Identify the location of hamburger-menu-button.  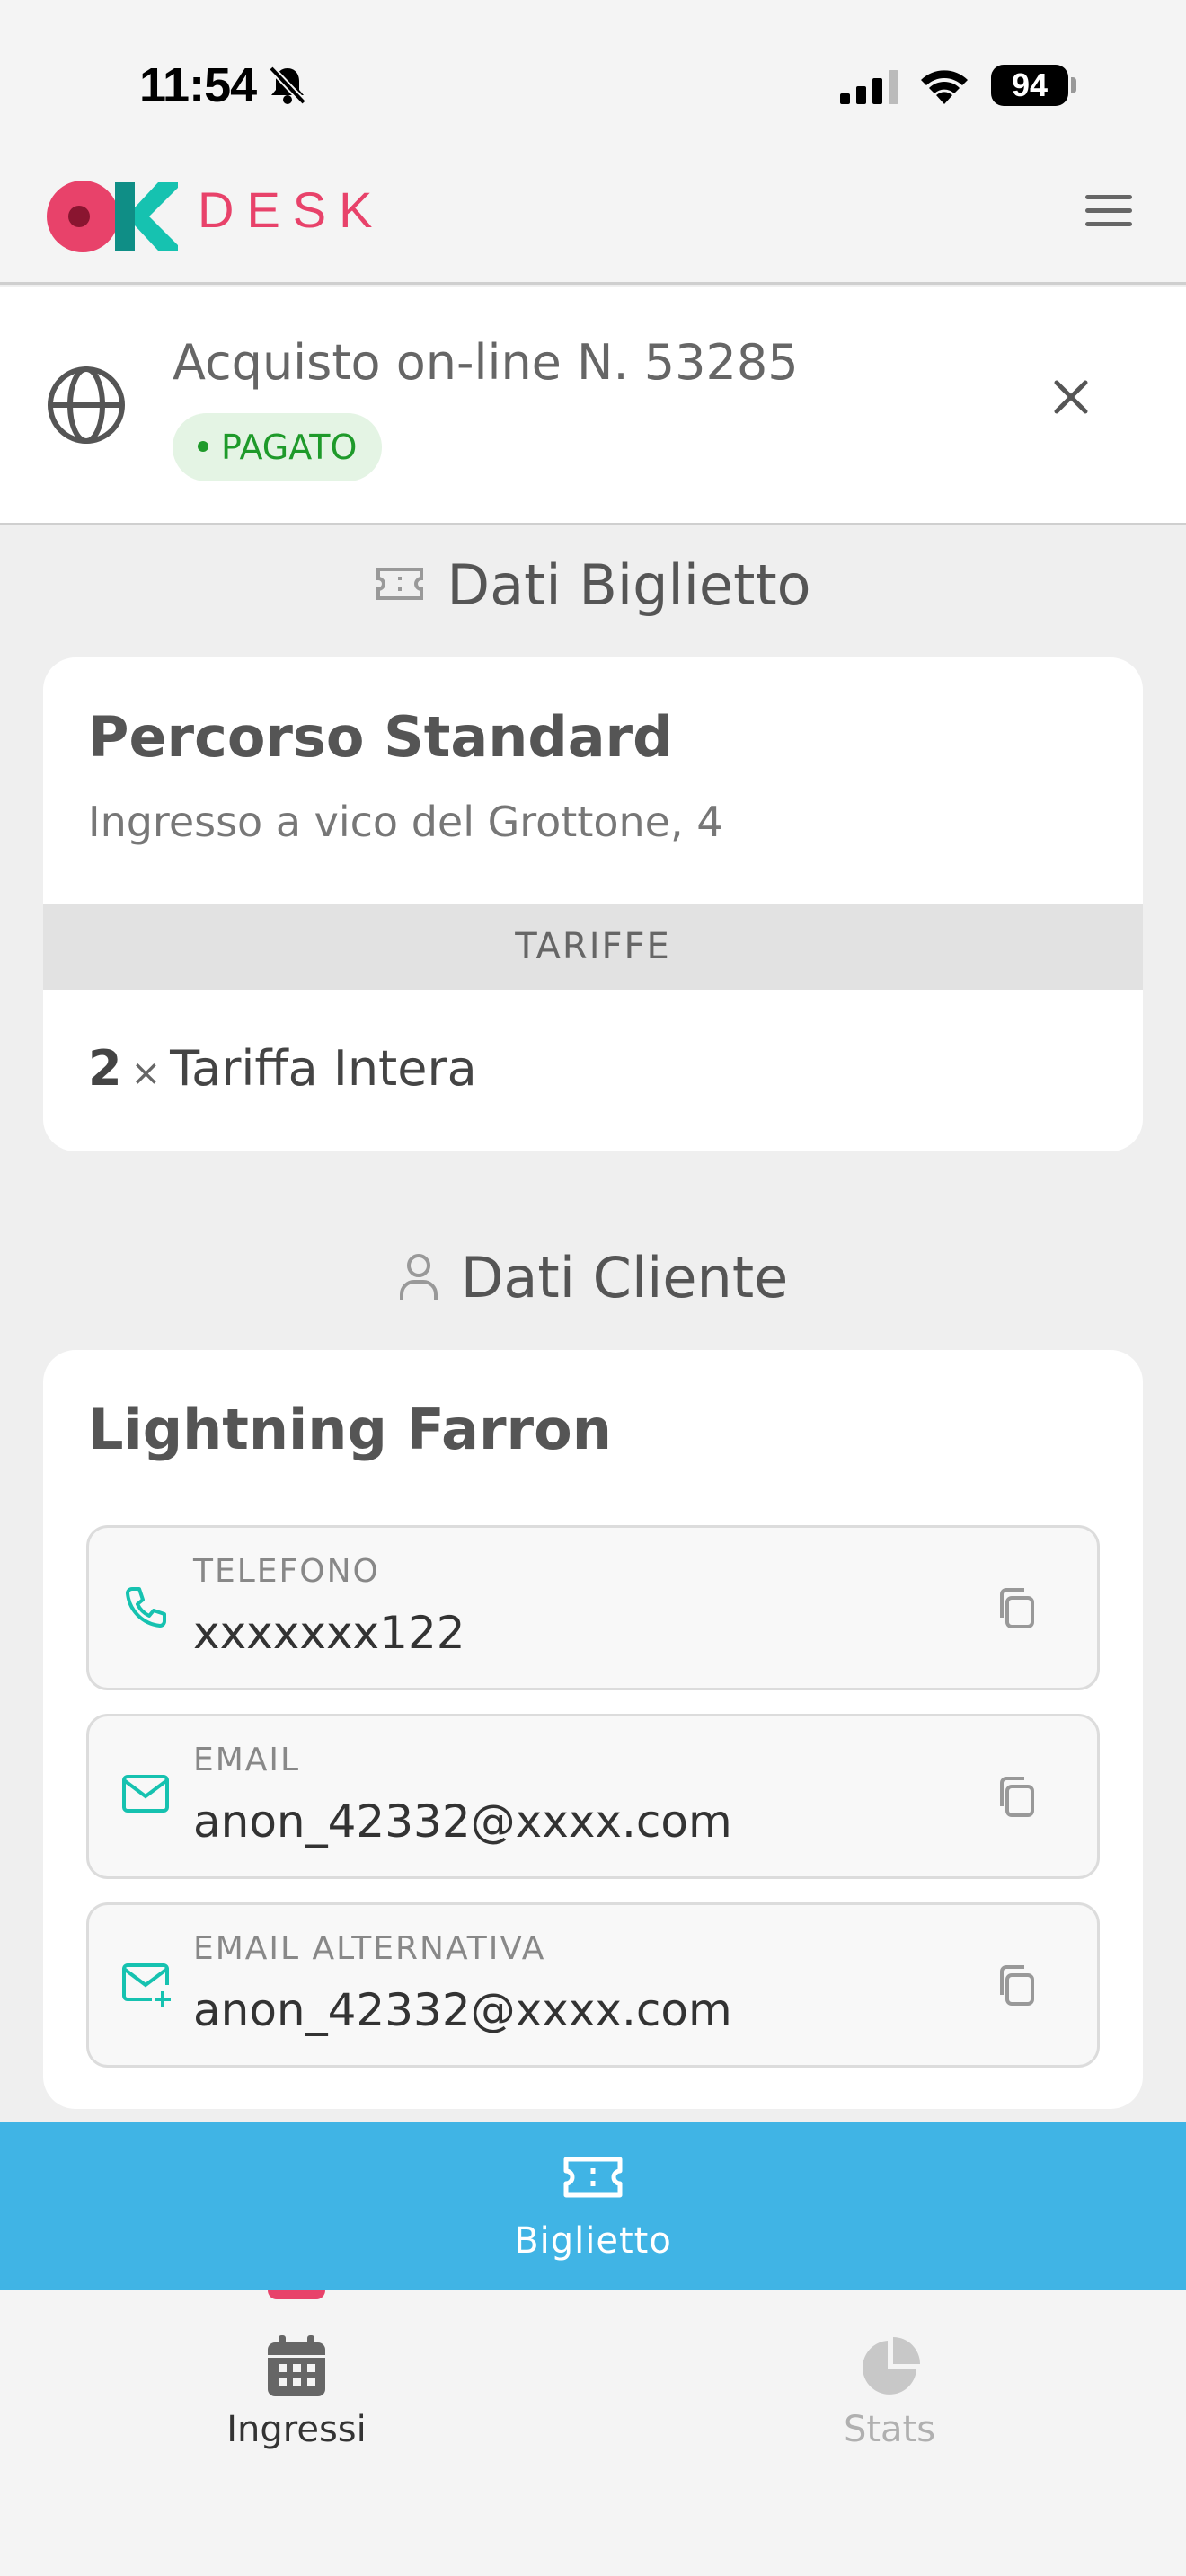
(1109, 215).